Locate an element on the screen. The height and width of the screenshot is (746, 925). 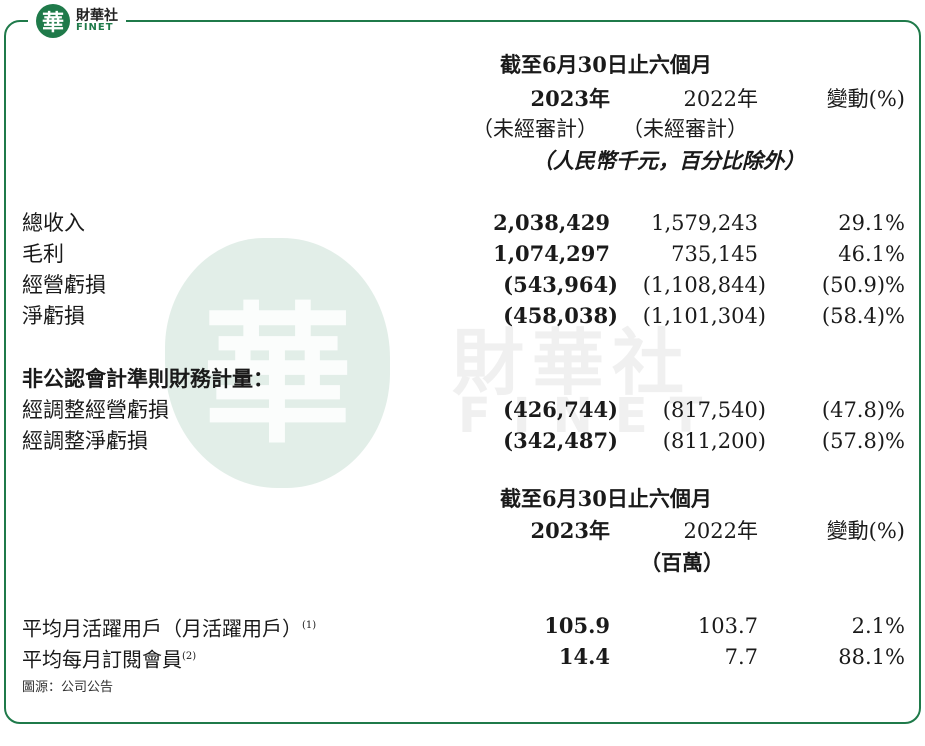
section2-unit: （百萬） is located at coordinates (682, 562).